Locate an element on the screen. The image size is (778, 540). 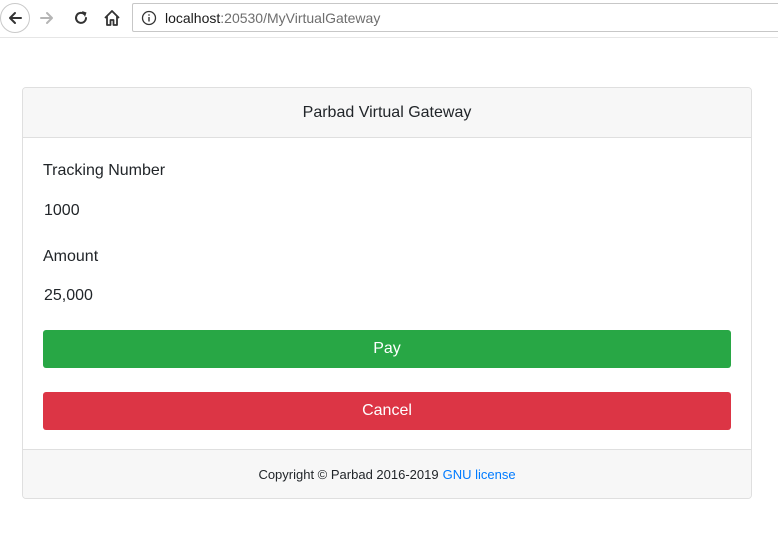
url-text: localhost:20530/MyVirtualGateway is located at coordinates (272, 18).